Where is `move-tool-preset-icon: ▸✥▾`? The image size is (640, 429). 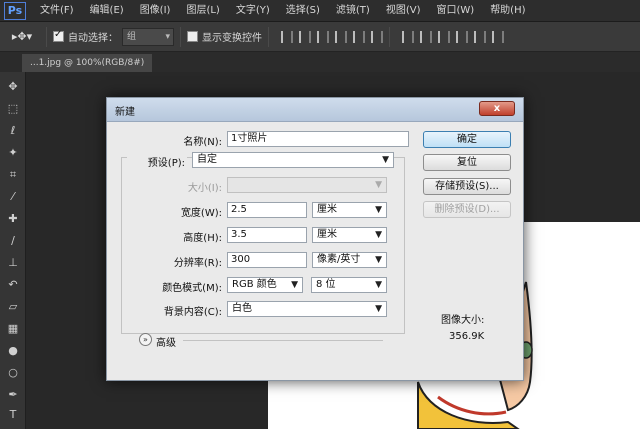 move-tool-preset-icon: ▸✥▾ is located at coordinates (22, 37).